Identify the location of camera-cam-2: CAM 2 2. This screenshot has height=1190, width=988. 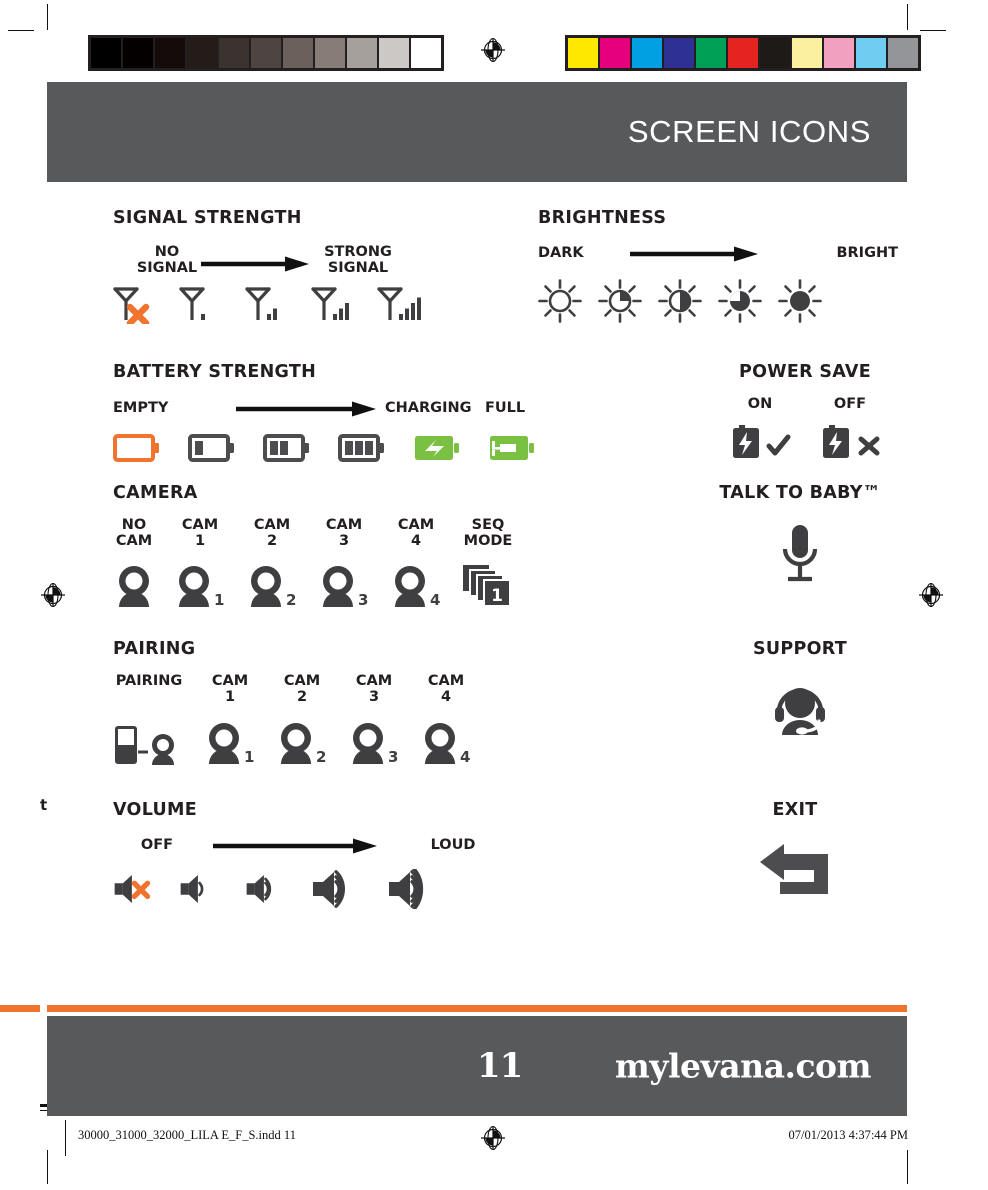
(272, 563).